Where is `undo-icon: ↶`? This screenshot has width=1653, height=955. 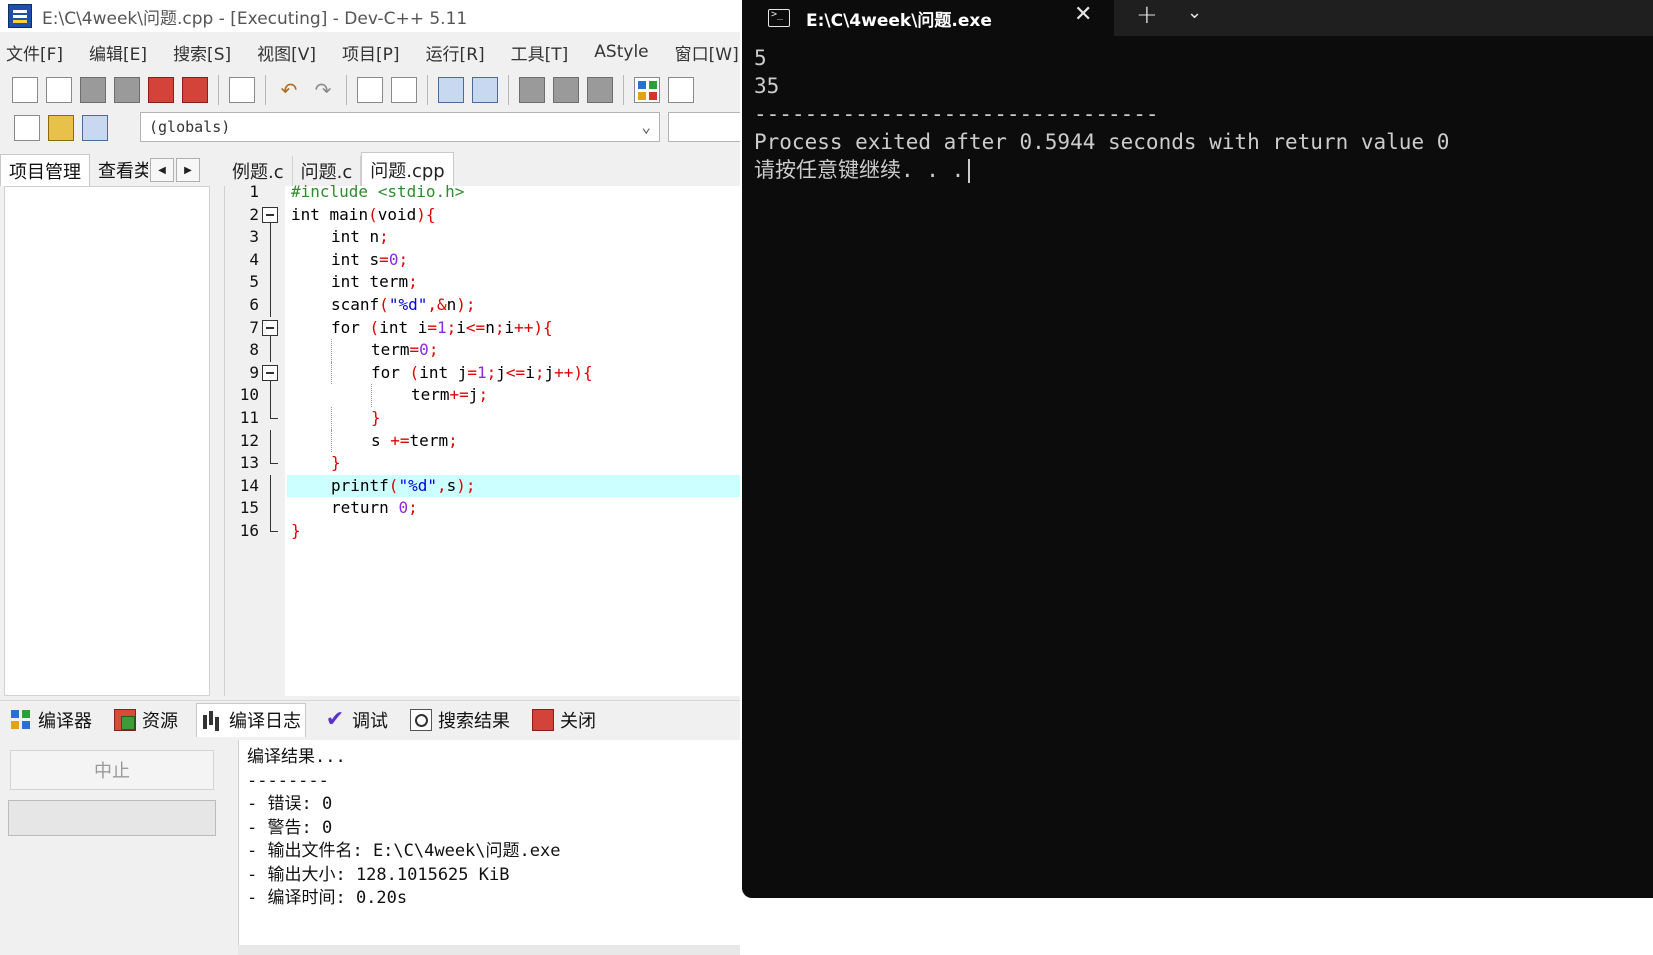
undo-icon: ↶ is located at coordinates (289, 90).